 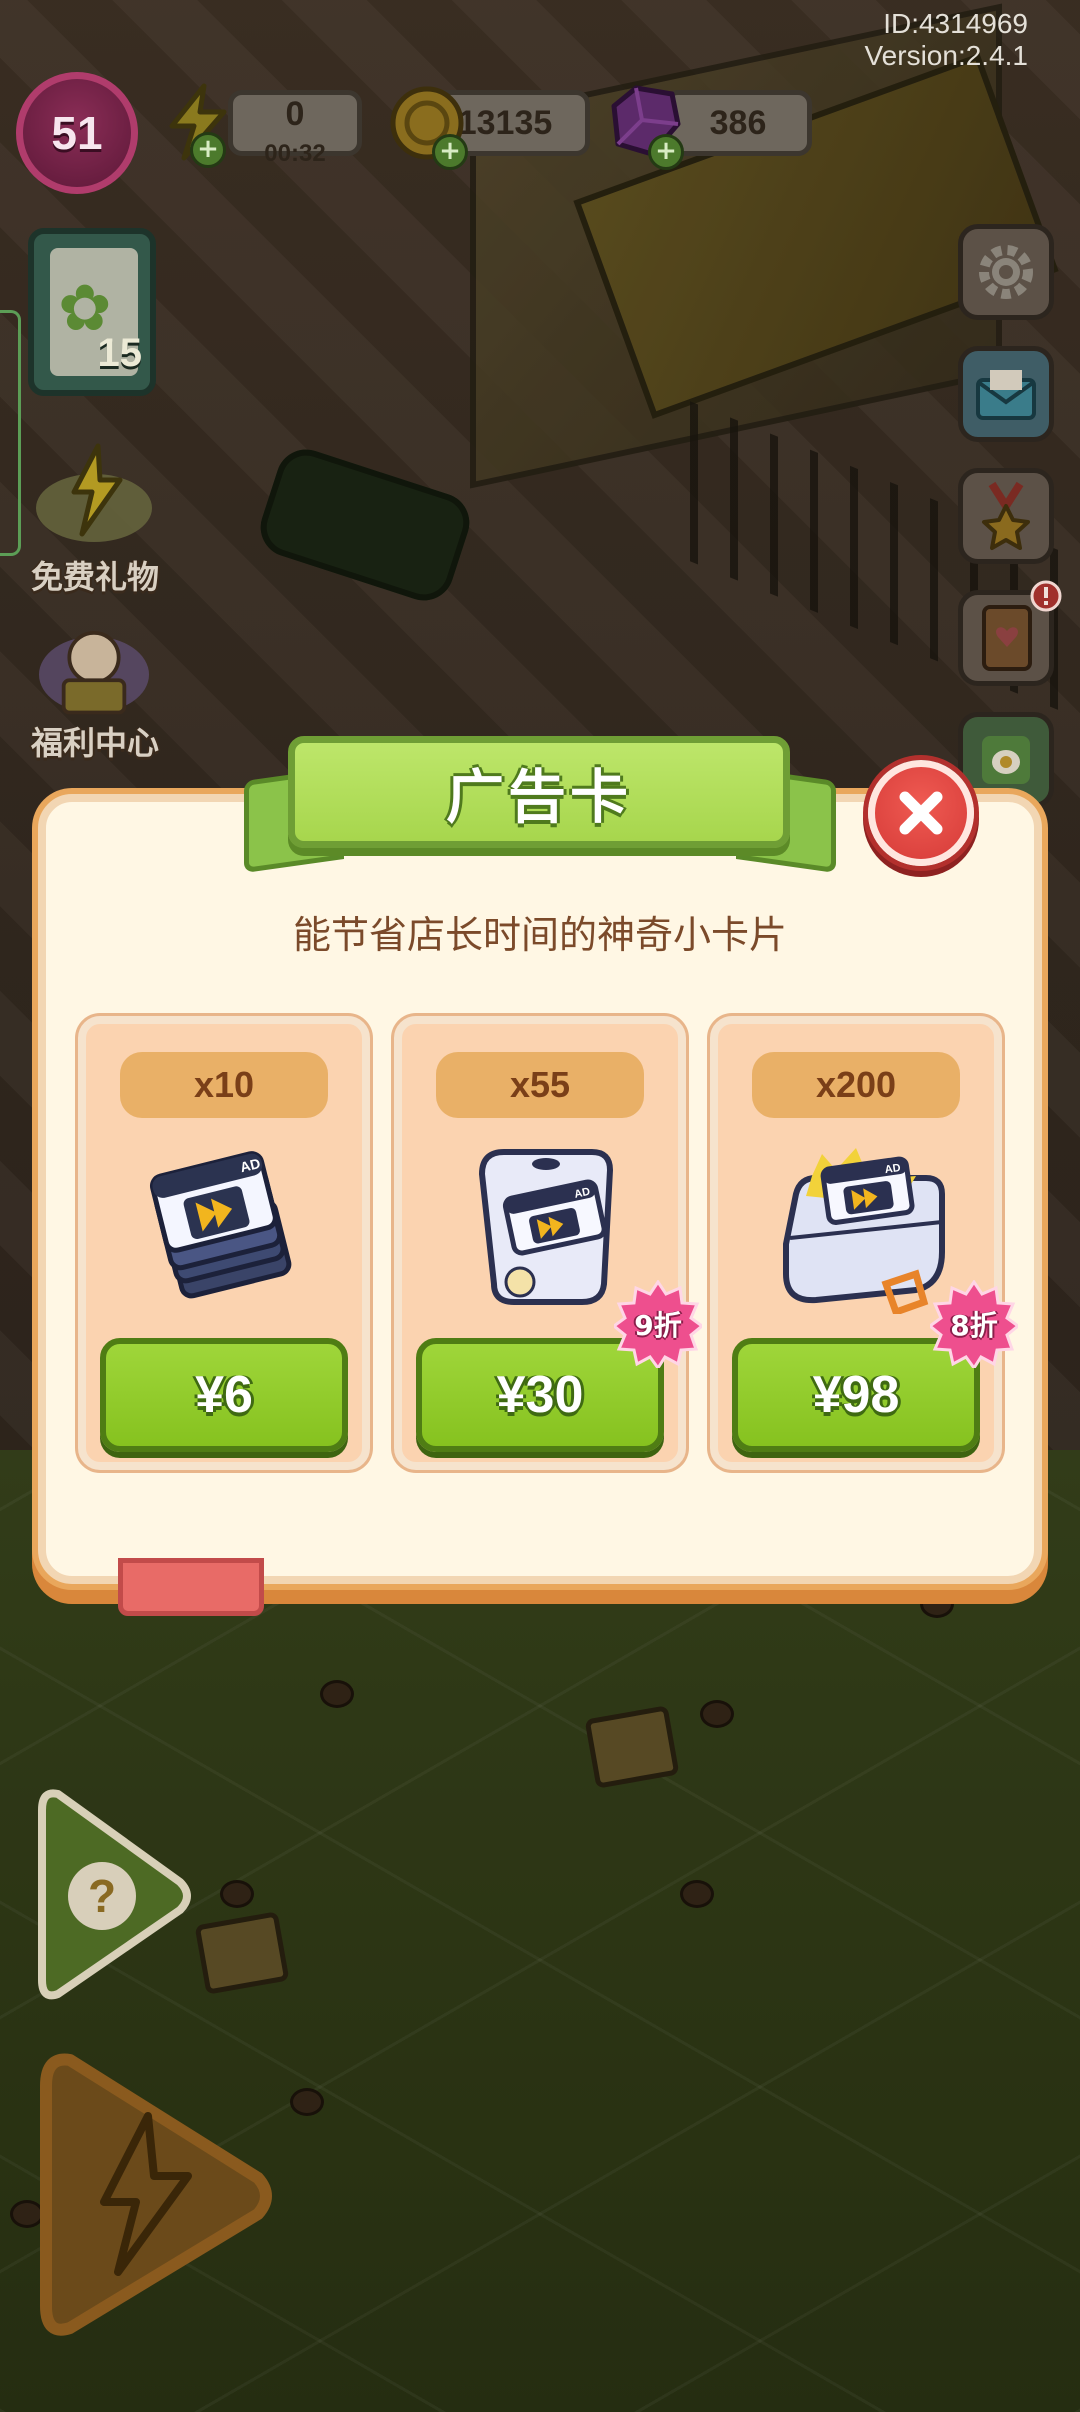 I want to click on medal-icon, so click(x=1006, y=515).